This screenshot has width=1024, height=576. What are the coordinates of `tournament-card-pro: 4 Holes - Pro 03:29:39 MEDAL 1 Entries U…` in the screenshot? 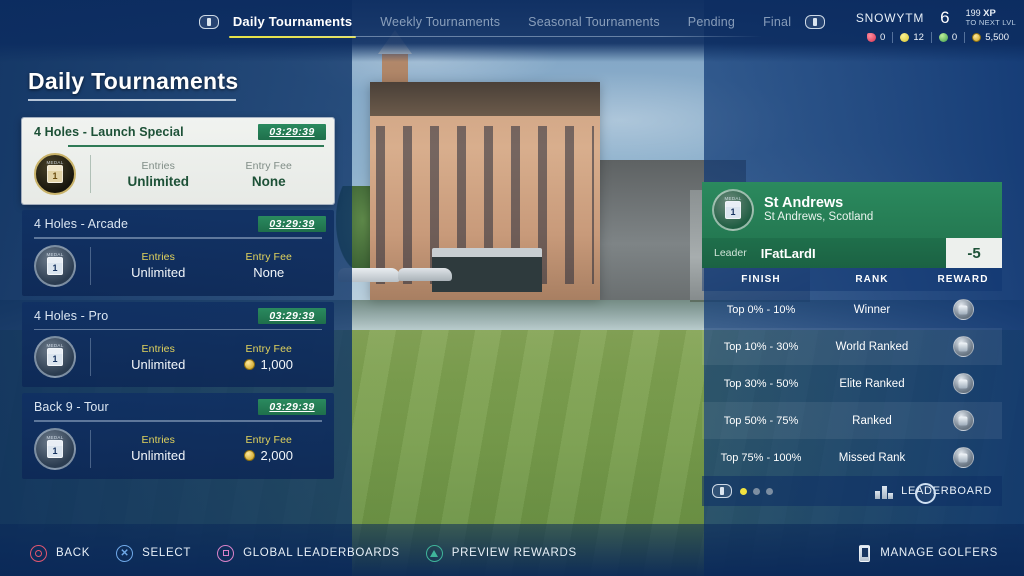 It's located at (178, 344).